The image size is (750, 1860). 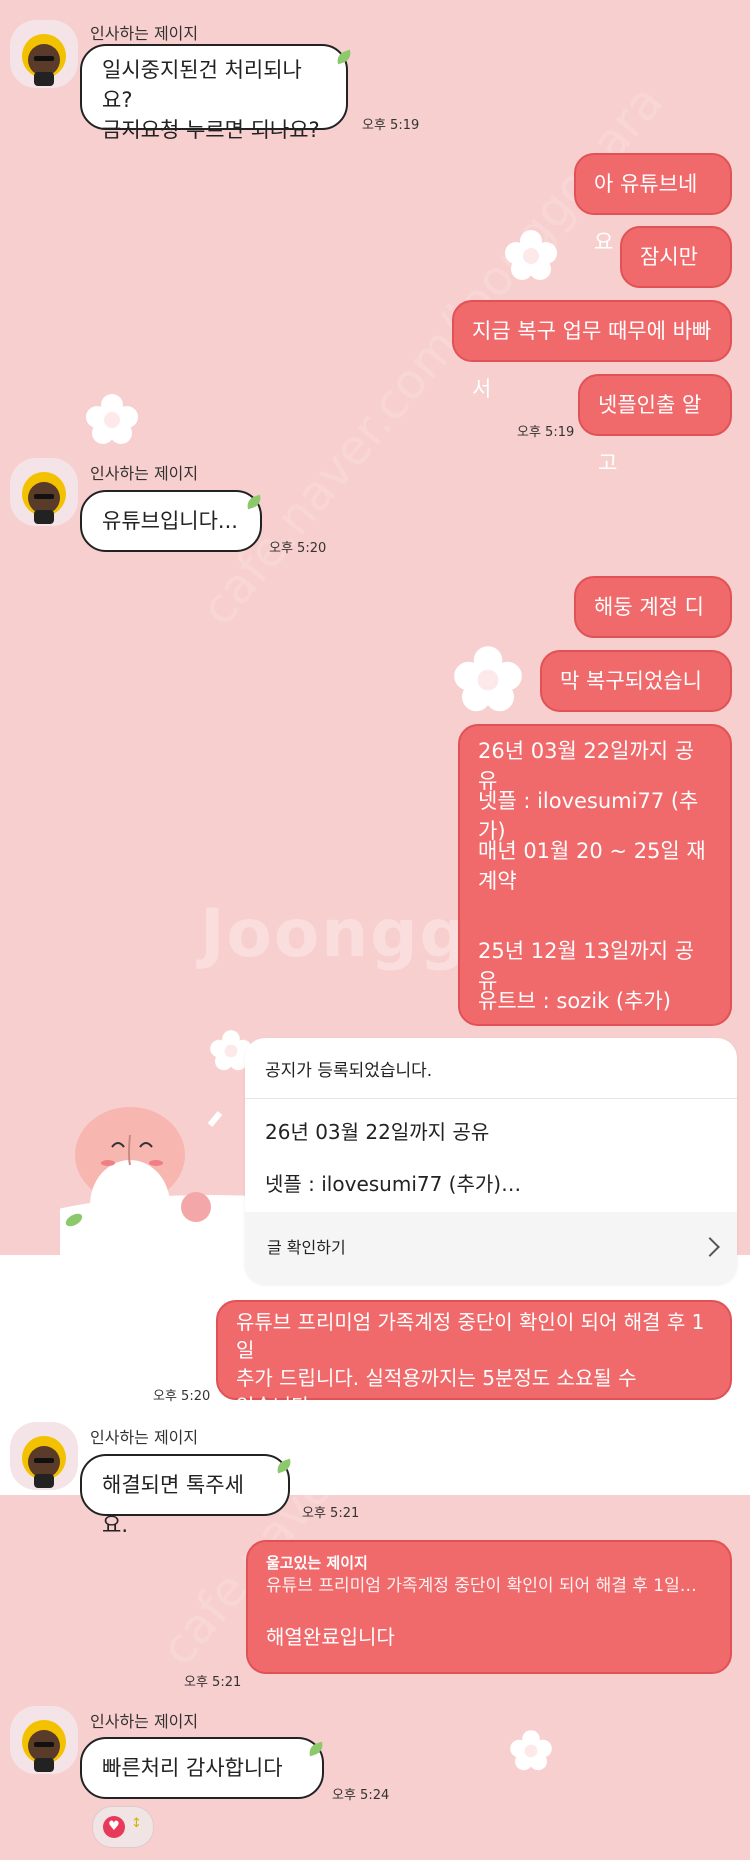 What do you see at coordinates (491, 1098) in the screenshot?
I see `divider` at bounding box center [491, 1098].